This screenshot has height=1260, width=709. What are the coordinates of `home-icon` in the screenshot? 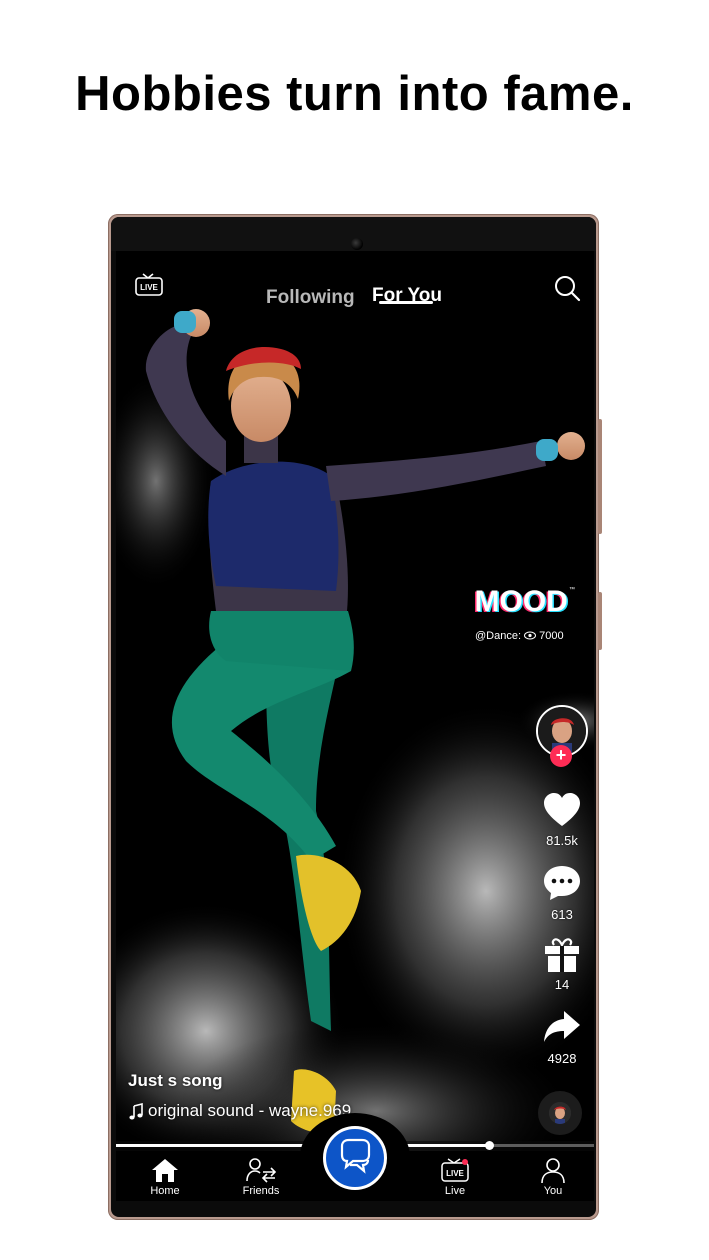 It's located at (165, 1170).